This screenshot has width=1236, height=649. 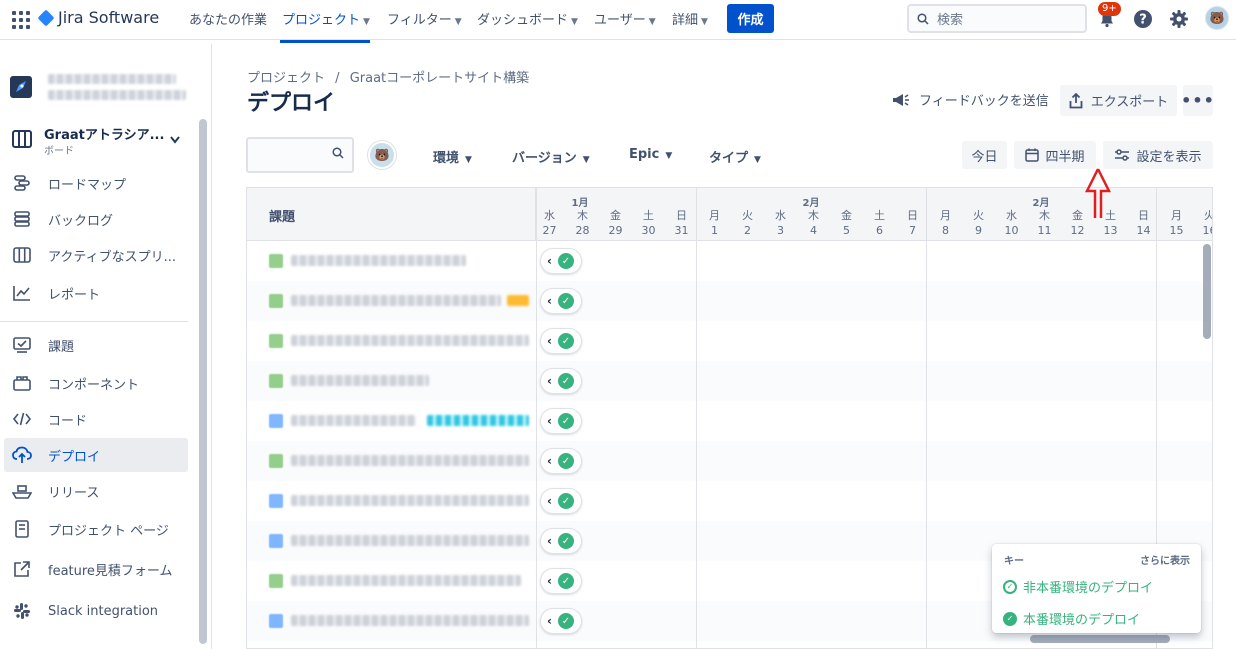 What do you see at coordinates (1207, 230) in the screenshot?
I see `day-number: 16` at bounding box center [1207, 230].